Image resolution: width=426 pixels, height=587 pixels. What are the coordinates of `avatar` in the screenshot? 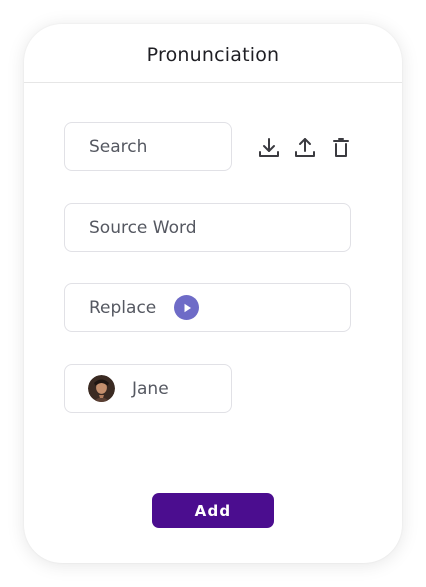 It's located at (101, 388).